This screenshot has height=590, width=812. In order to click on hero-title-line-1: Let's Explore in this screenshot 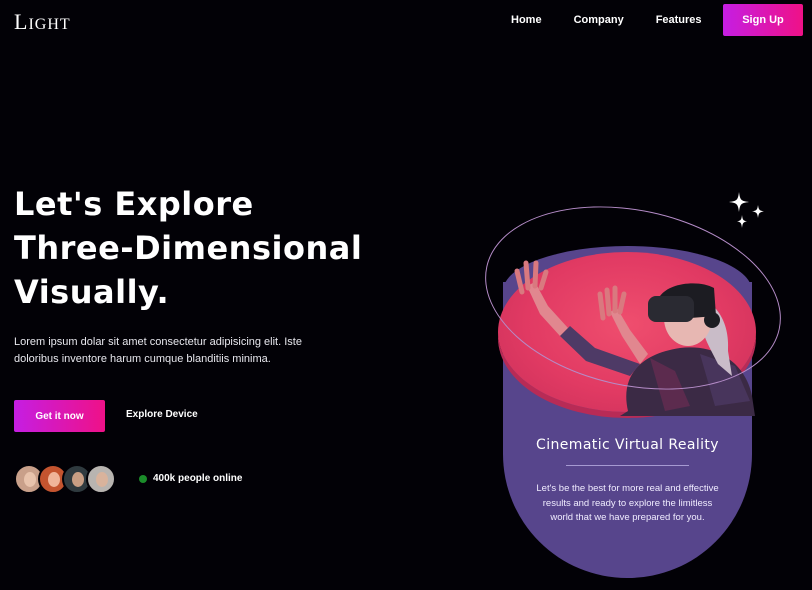, I will do `click(134, 204)`.